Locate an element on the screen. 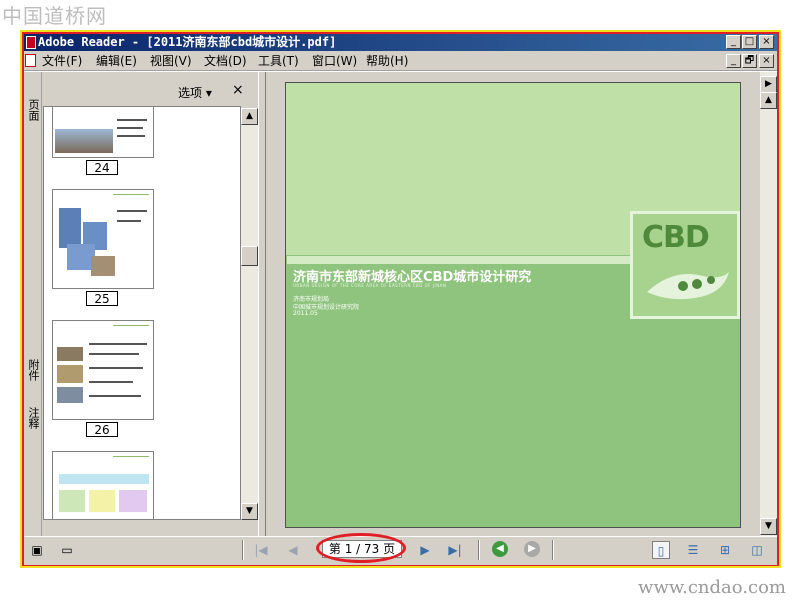 The height and width of the screenshot is (600, 800). page-light-stripe is located at coordinates (459, 260).